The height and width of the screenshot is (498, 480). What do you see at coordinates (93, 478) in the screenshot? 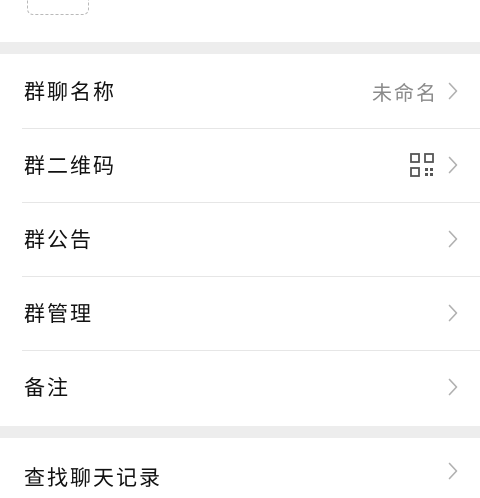
I see `search-history-label: 查找聊天记录` at bounding box center [93, 478].